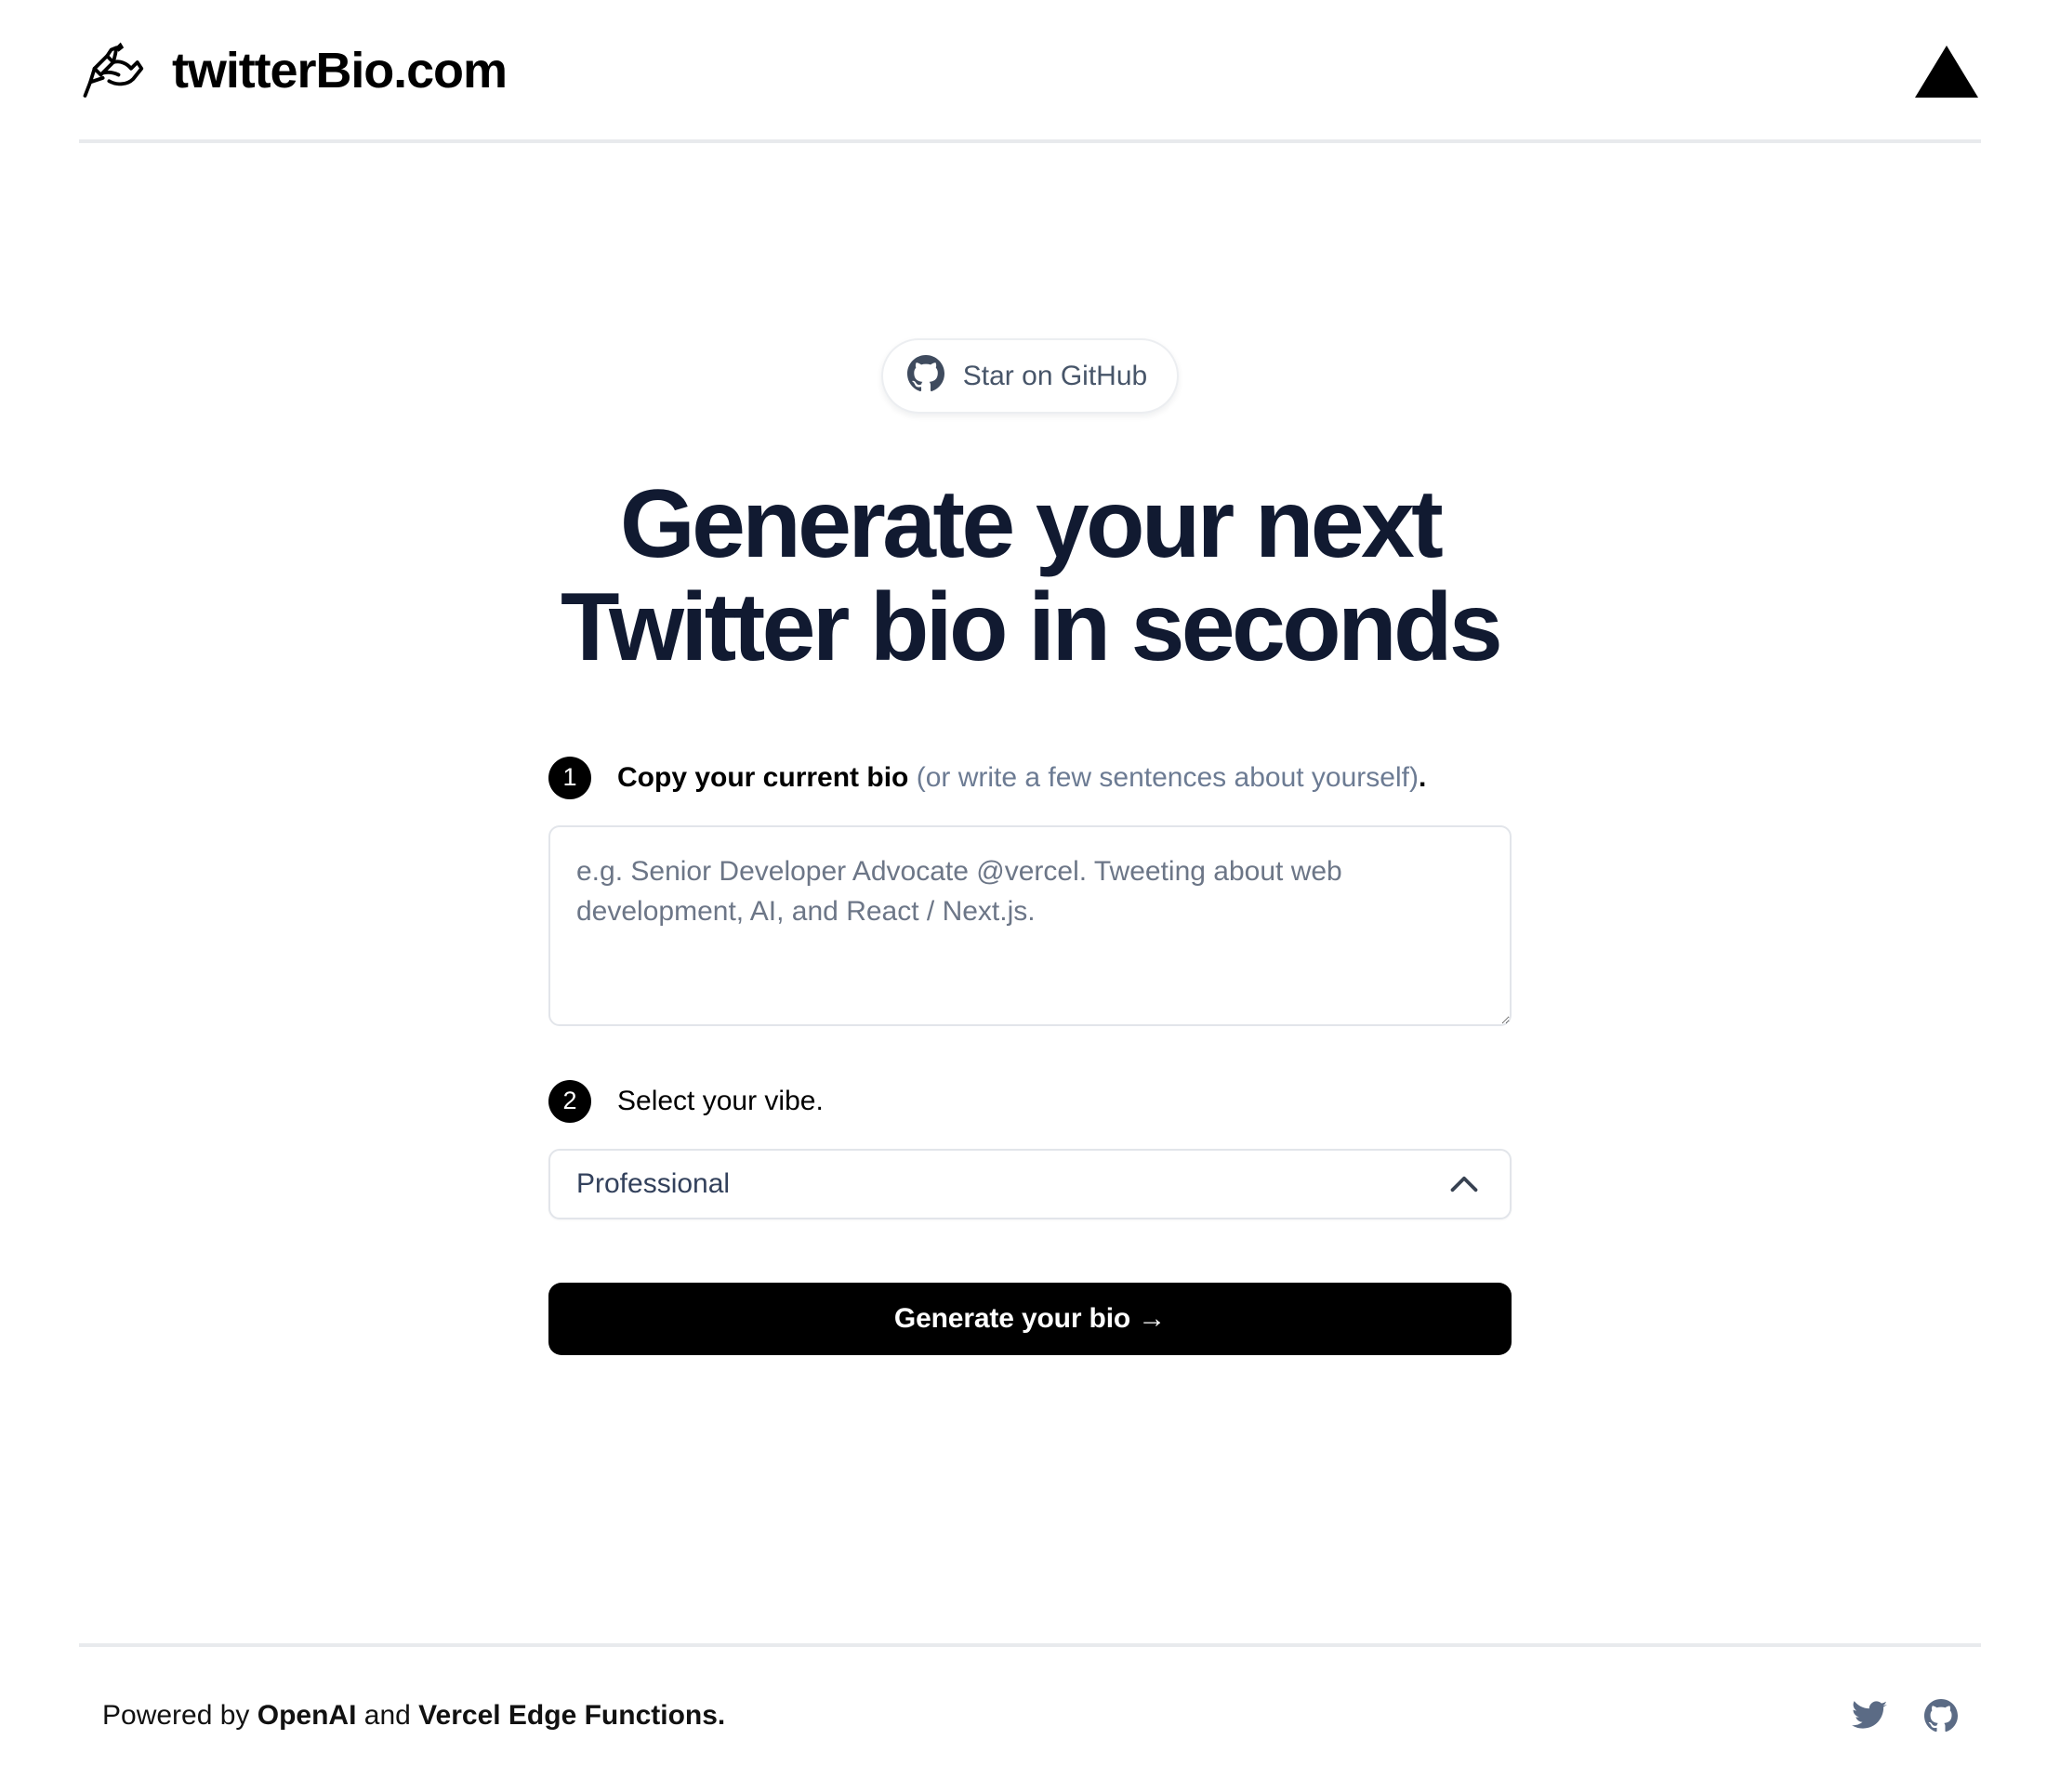  I want to click on step-2-row: 2 Select your vibe., so click(1030, 1101).